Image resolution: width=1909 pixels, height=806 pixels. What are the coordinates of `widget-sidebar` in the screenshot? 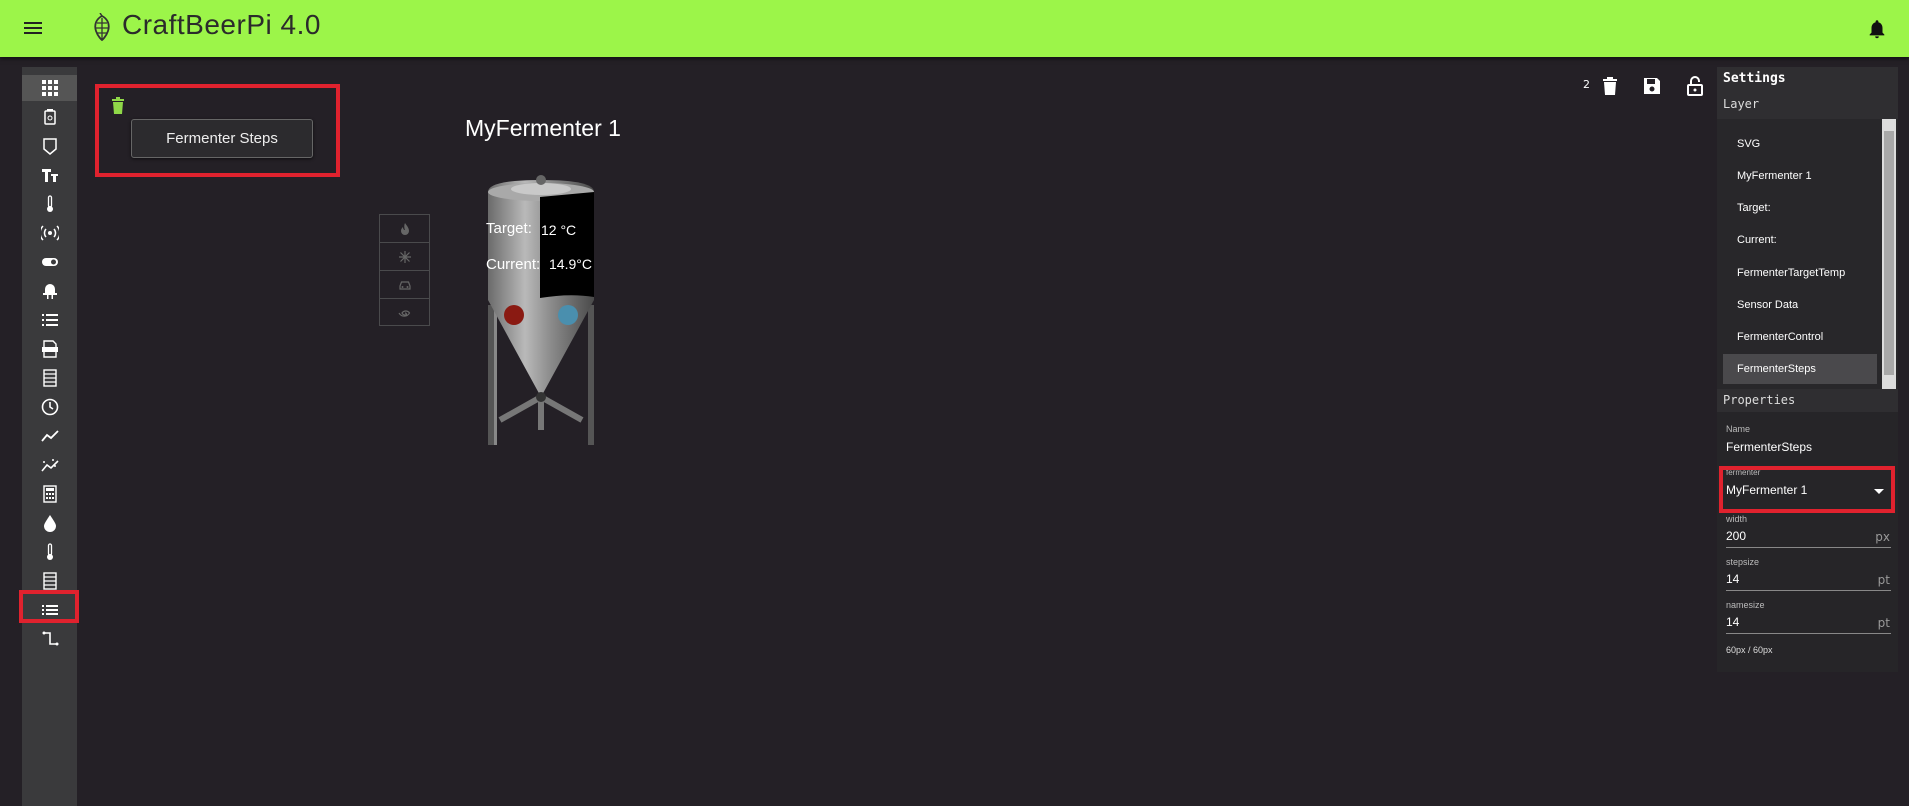 It's located at (49, 436).